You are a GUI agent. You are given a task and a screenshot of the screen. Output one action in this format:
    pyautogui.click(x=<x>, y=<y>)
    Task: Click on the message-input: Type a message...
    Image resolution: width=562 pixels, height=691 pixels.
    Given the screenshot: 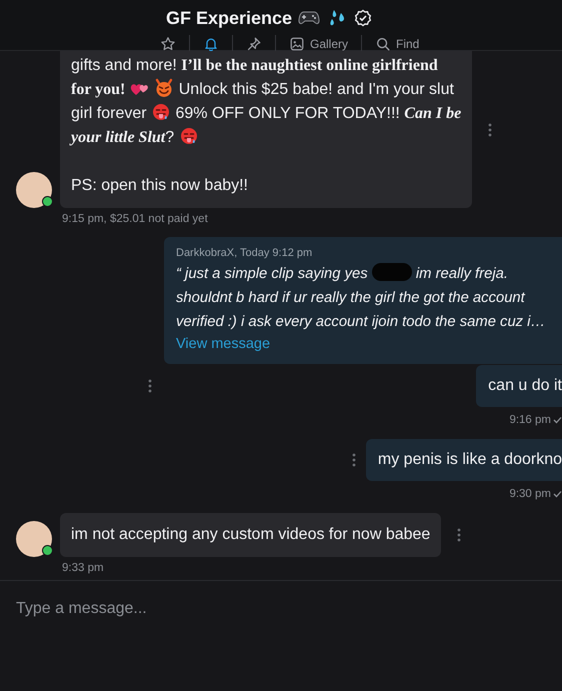 What is the action you would take?
    pyautogui.click(x=276, y=609)
    